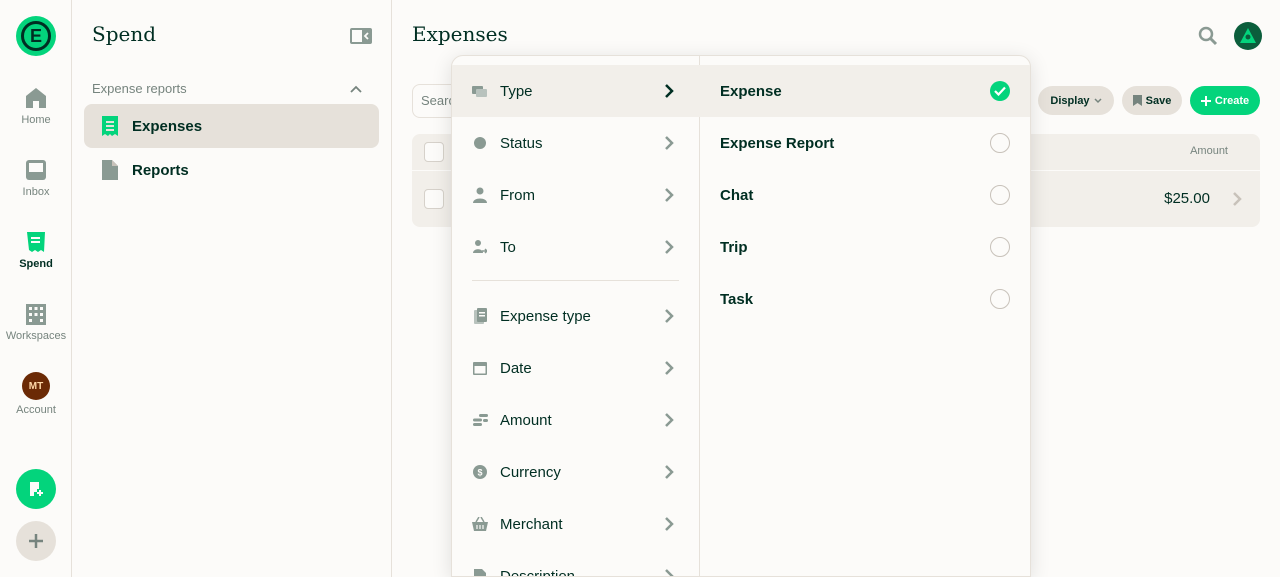 This screenshot has width=1280, height=577. I want to click on option-label: Task, so click(737, 299).